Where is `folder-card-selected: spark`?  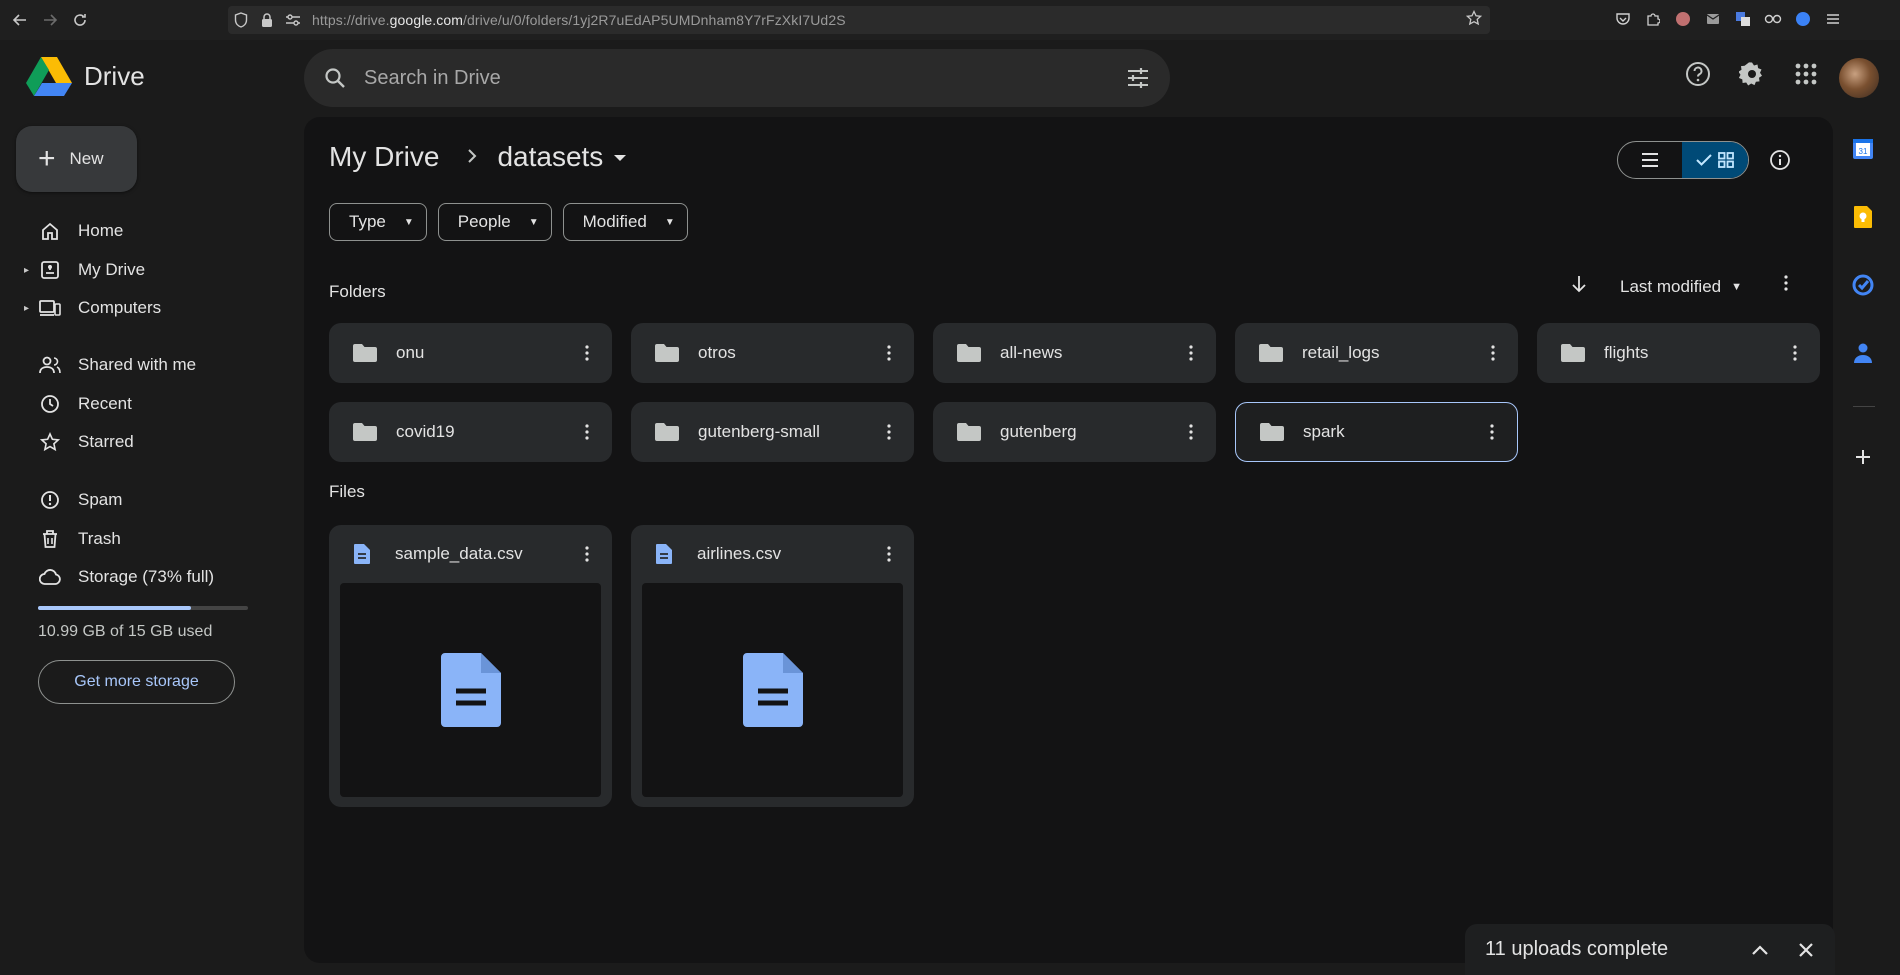 folder-card-selected: spark is located at coordinates (1376, 432).